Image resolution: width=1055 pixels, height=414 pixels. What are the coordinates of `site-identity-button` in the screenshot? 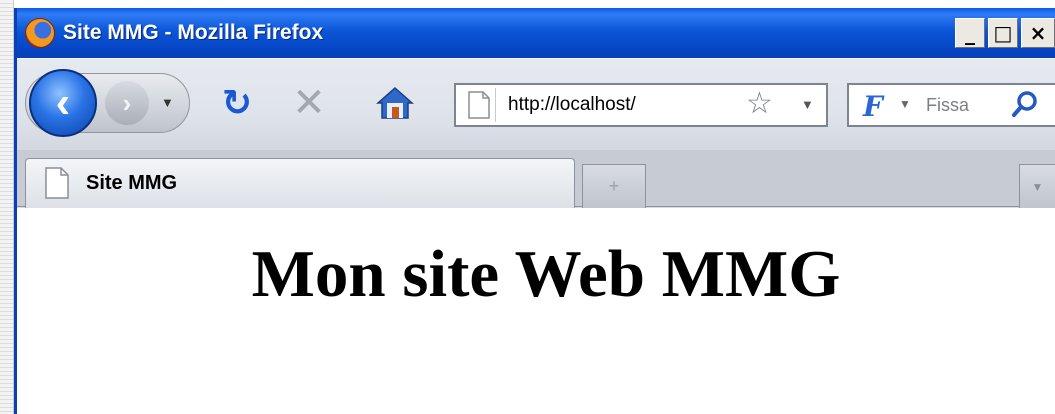 It's located at (479, 105).